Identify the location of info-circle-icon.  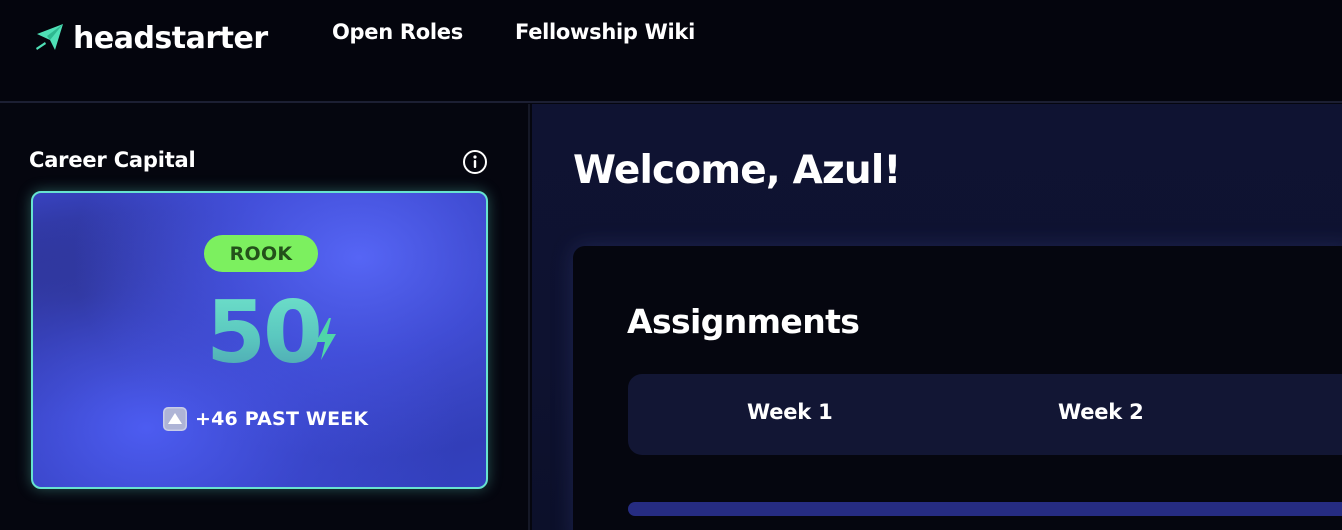
(475, 162).